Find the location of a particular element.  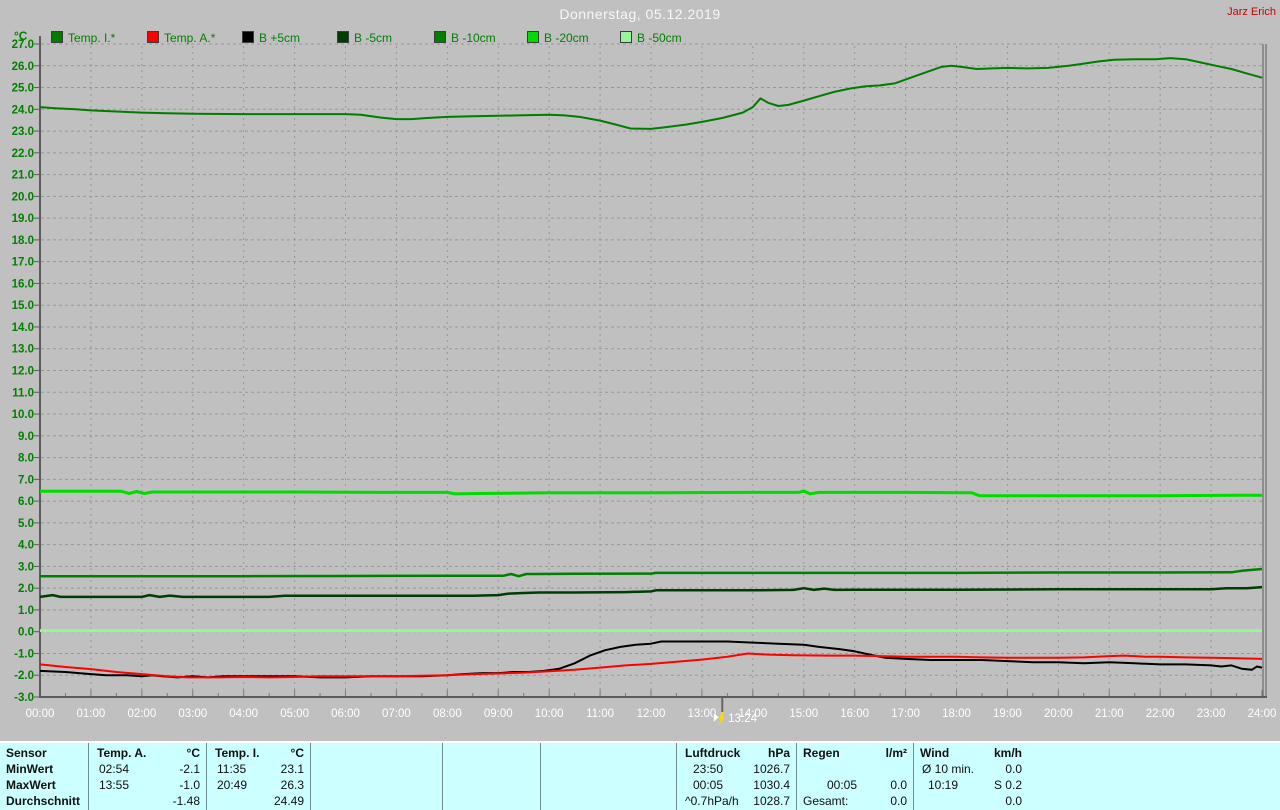

legend-item-b-minus10: B -10cm is located at coordinates (465, 37).